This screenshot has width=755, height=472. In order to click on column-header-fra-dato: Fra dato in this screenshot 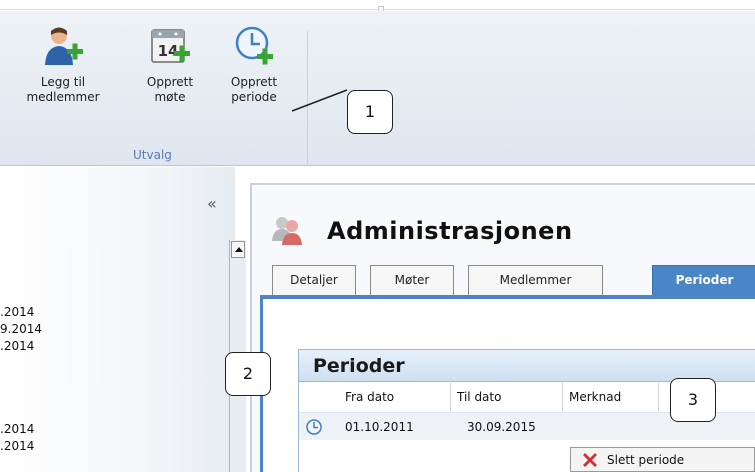, I will do `click(395, 397)`.